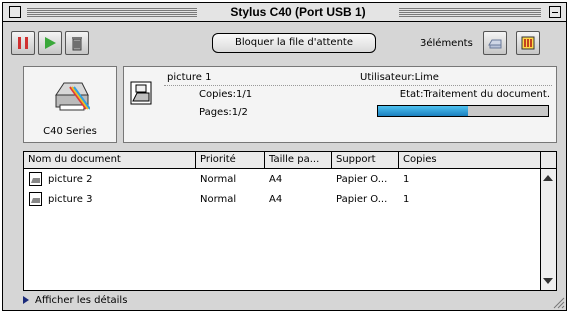 Image resolution: width=569 pixels, height=313 pixels. I want to click on row-name: picture 2, so click(70, 179).